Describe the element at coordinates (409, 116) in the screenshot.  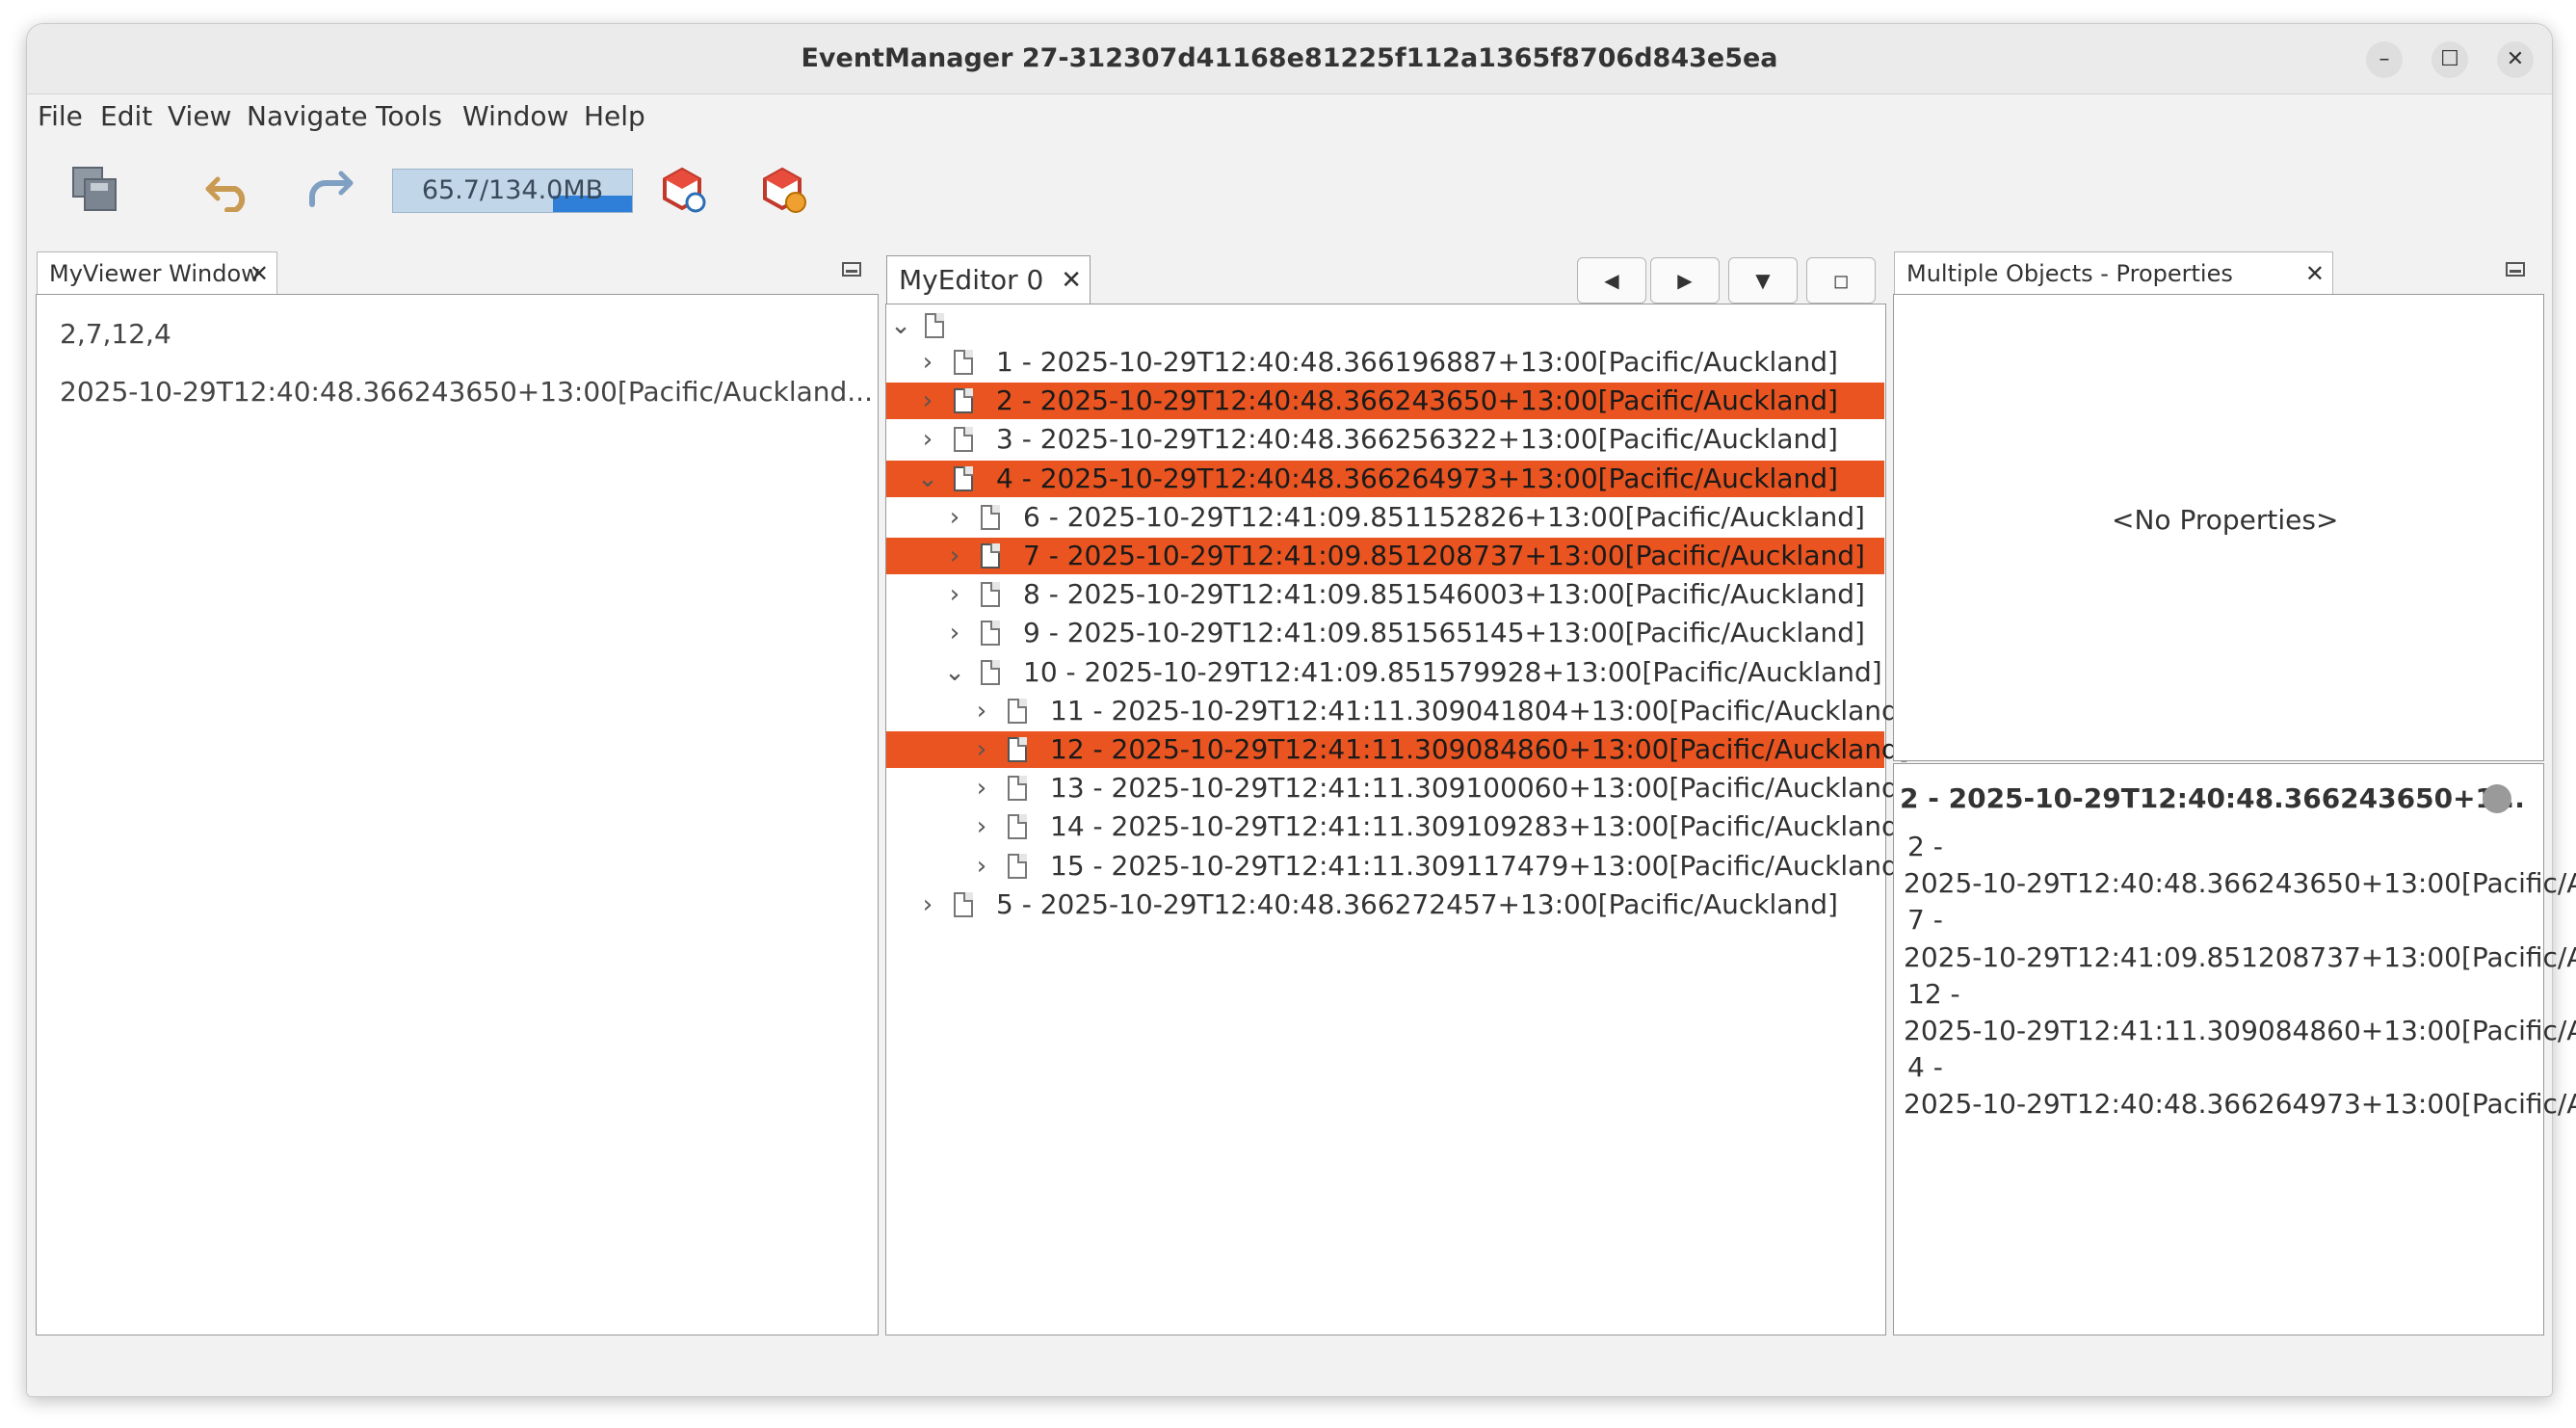
I see `menu-tools: Tools` at that location.